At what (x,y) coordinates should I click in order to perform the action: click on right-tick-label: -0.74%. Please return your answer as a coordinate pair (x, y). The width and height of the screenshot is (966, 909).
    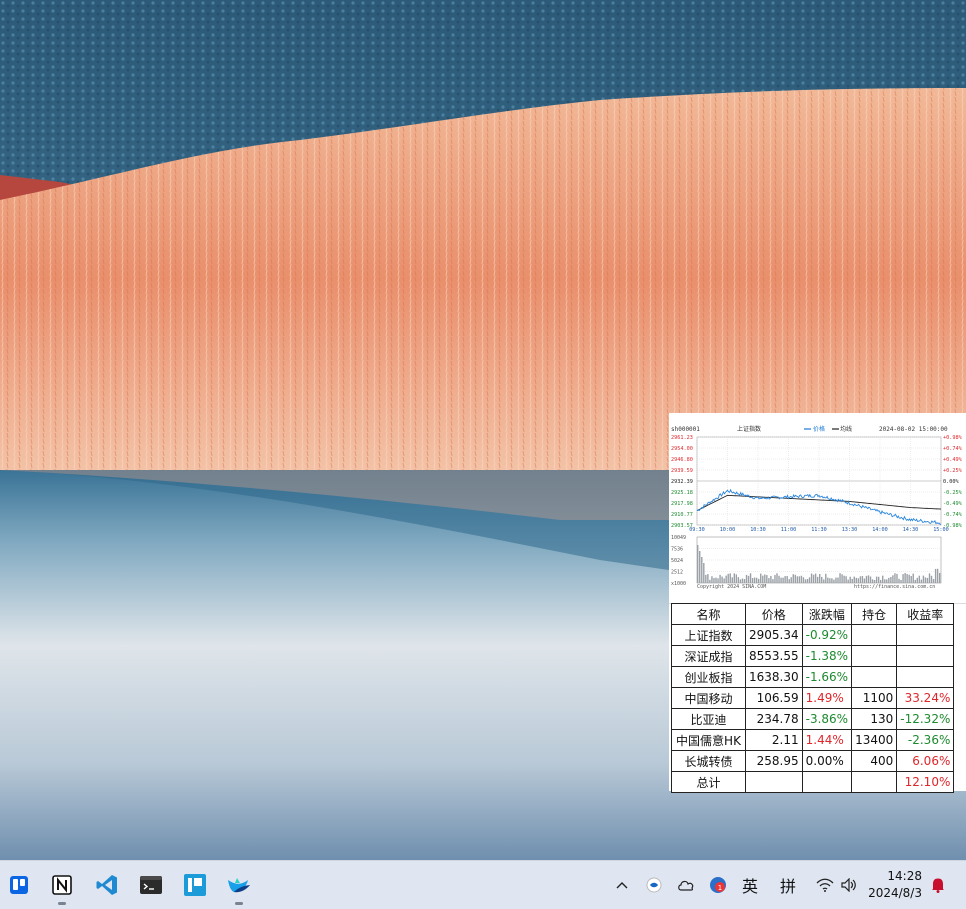
    Looking at the image, I should click on (953, 515).